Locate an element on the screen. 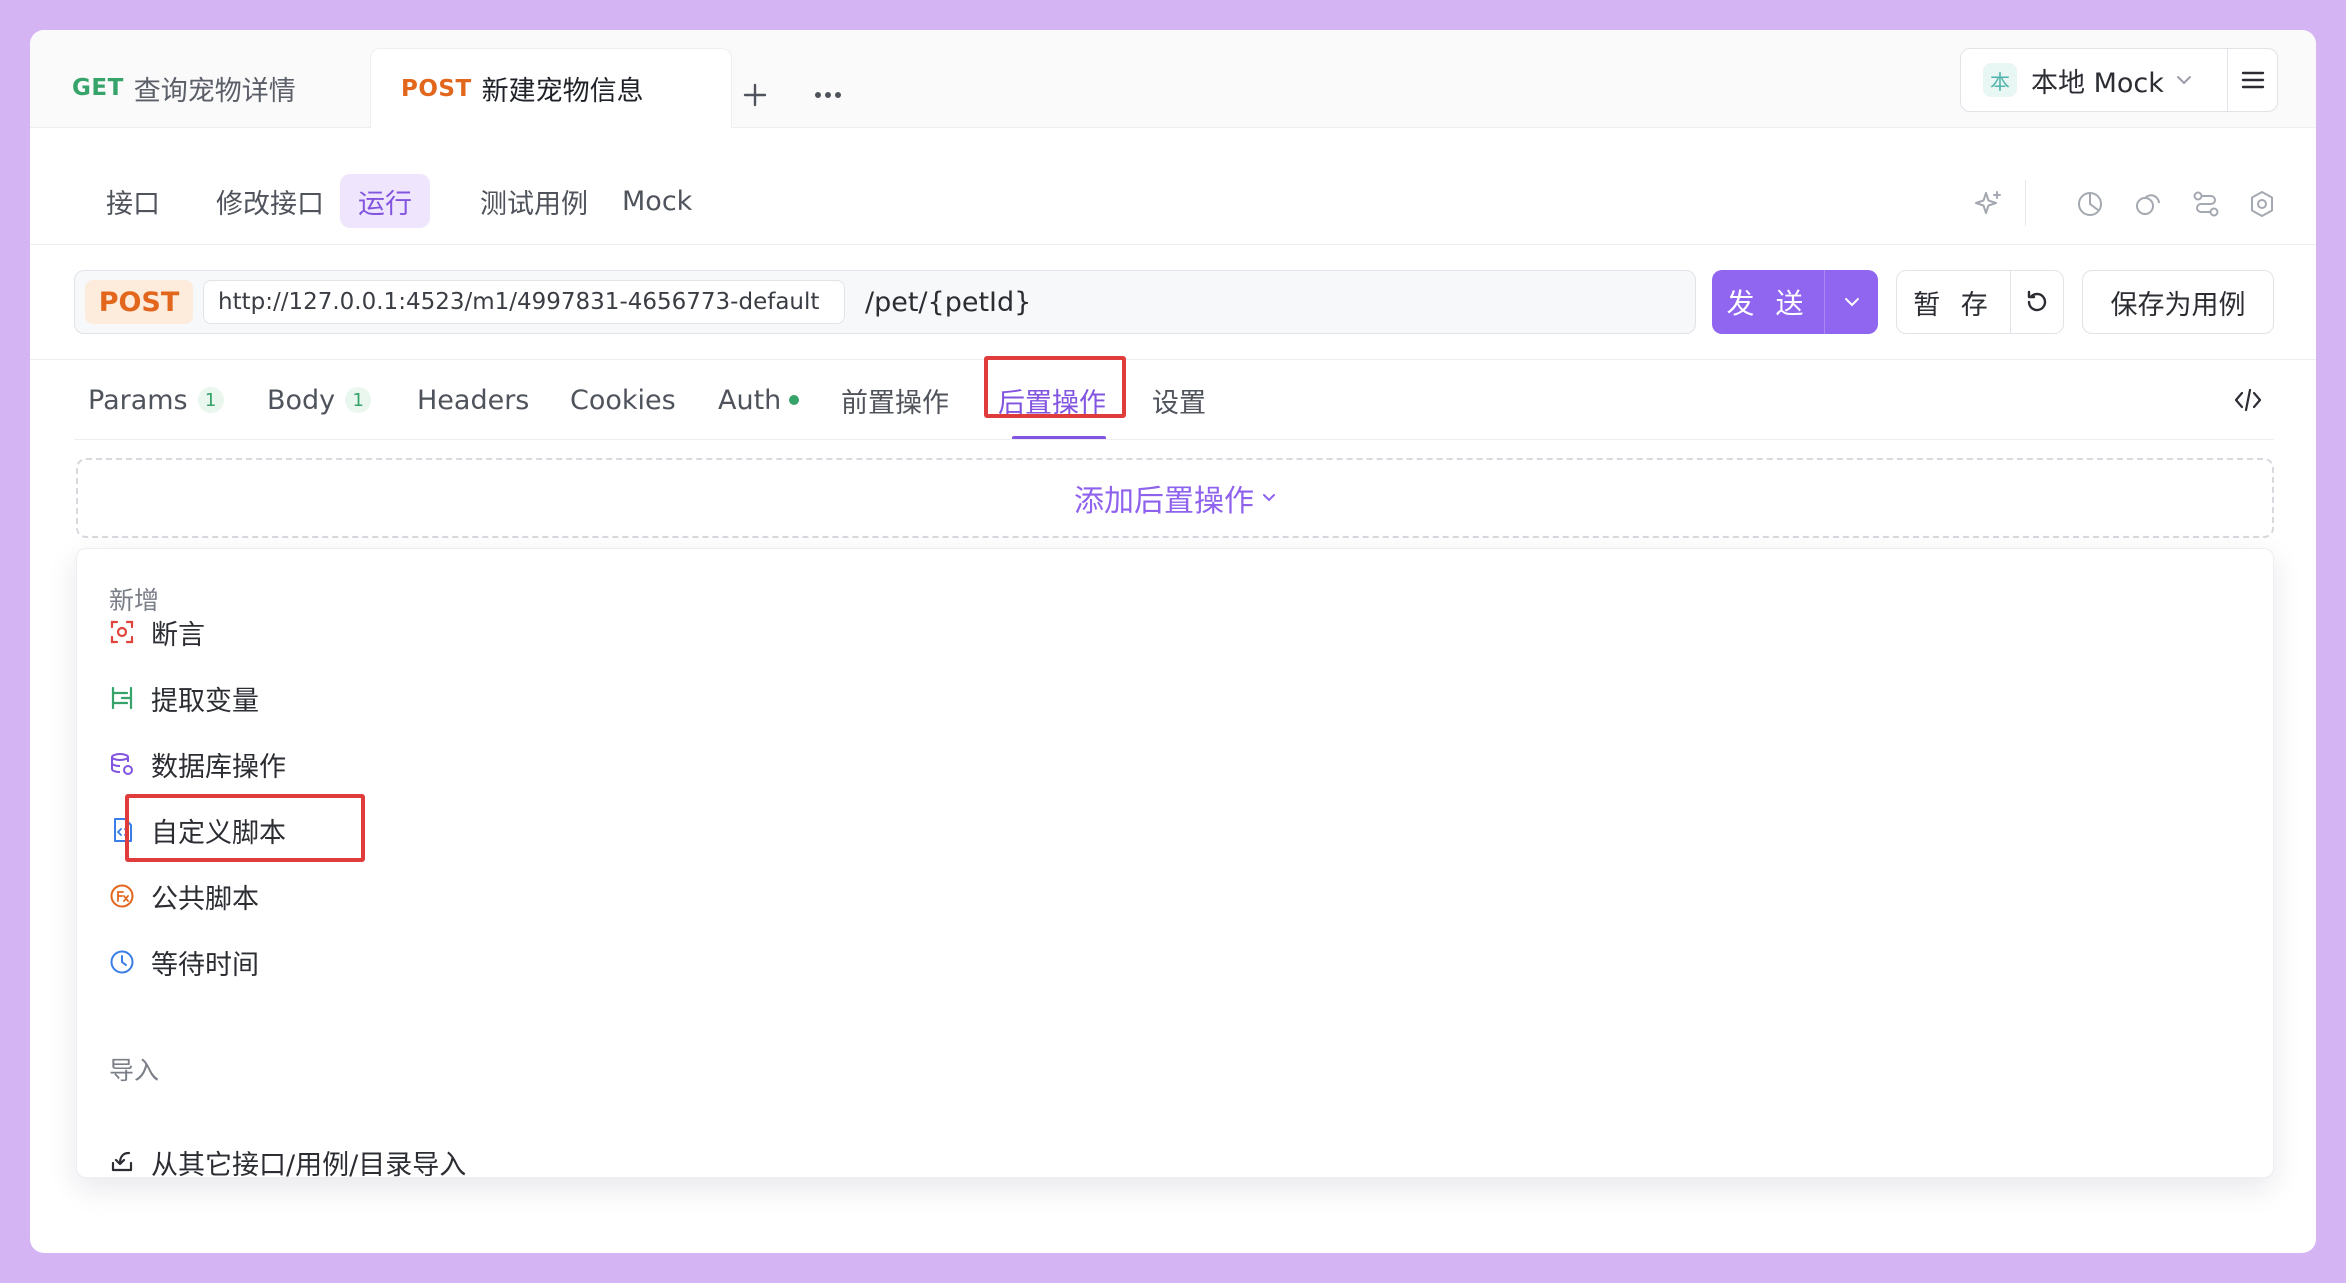 The image size is (2346, 1283). tab-settings: 设置 is located at coordinates (1179, 400).